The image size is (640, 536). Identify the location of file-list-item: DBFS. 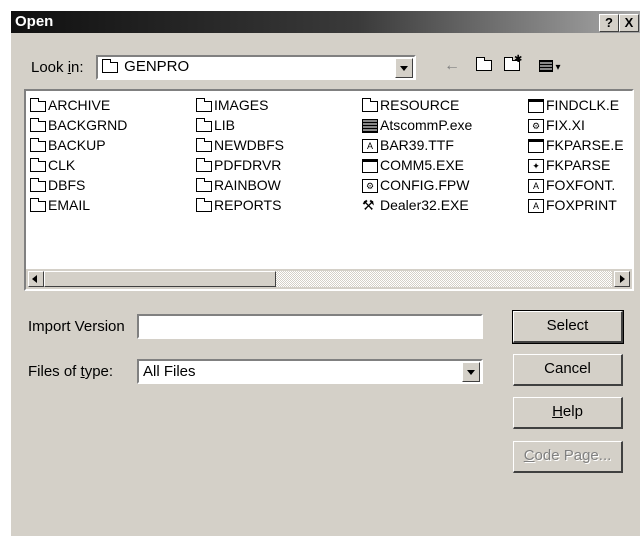
(57, 185).